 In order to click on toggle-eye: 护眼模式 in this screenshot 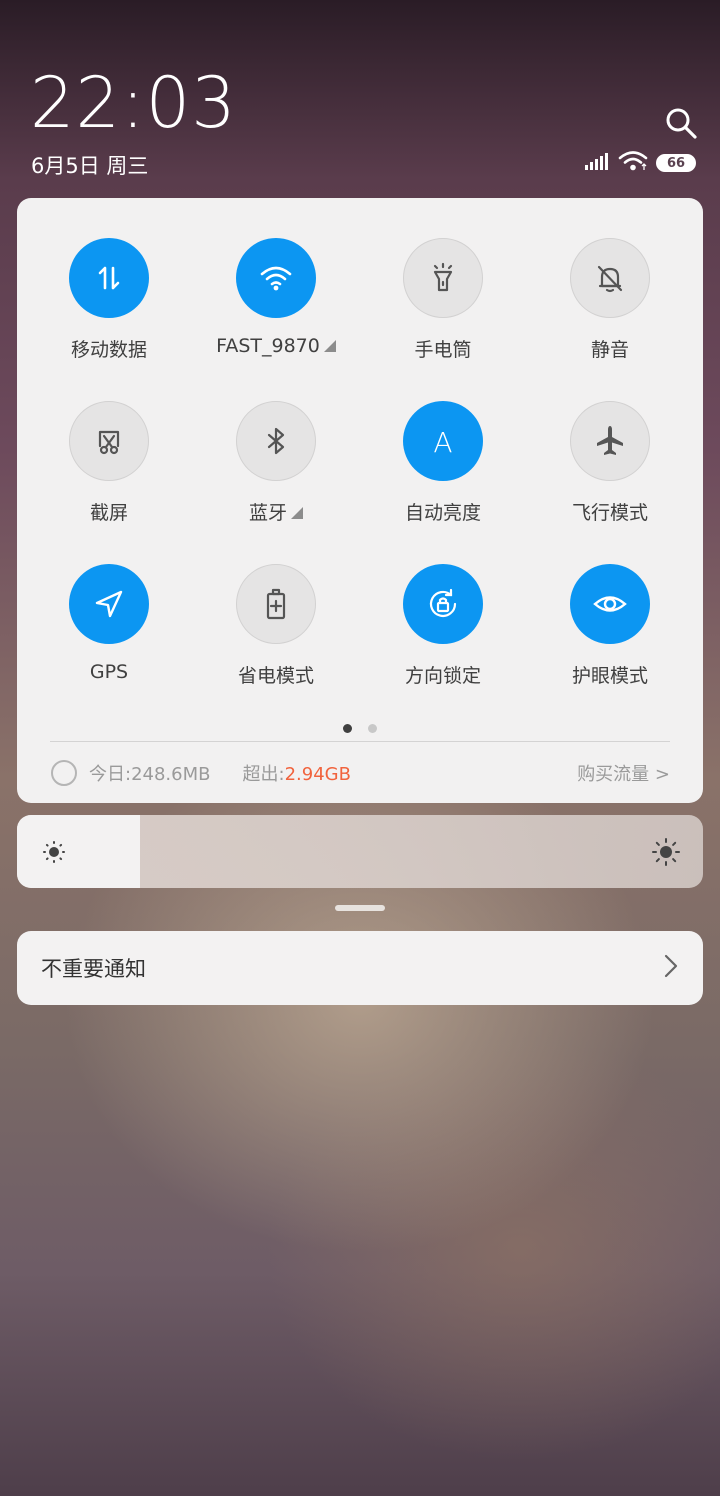, I will do `click(610, 626)`.